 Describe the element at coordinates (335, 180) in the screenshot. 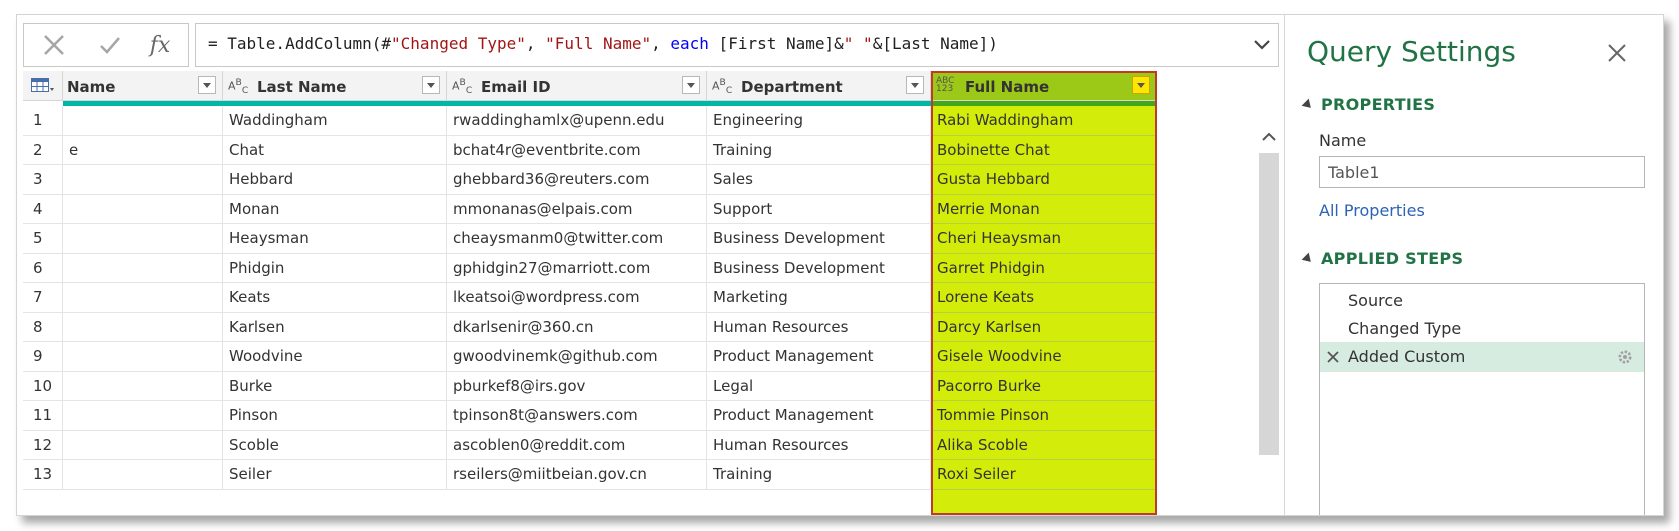

I see `cell-last-name: Hebbard` at that location.